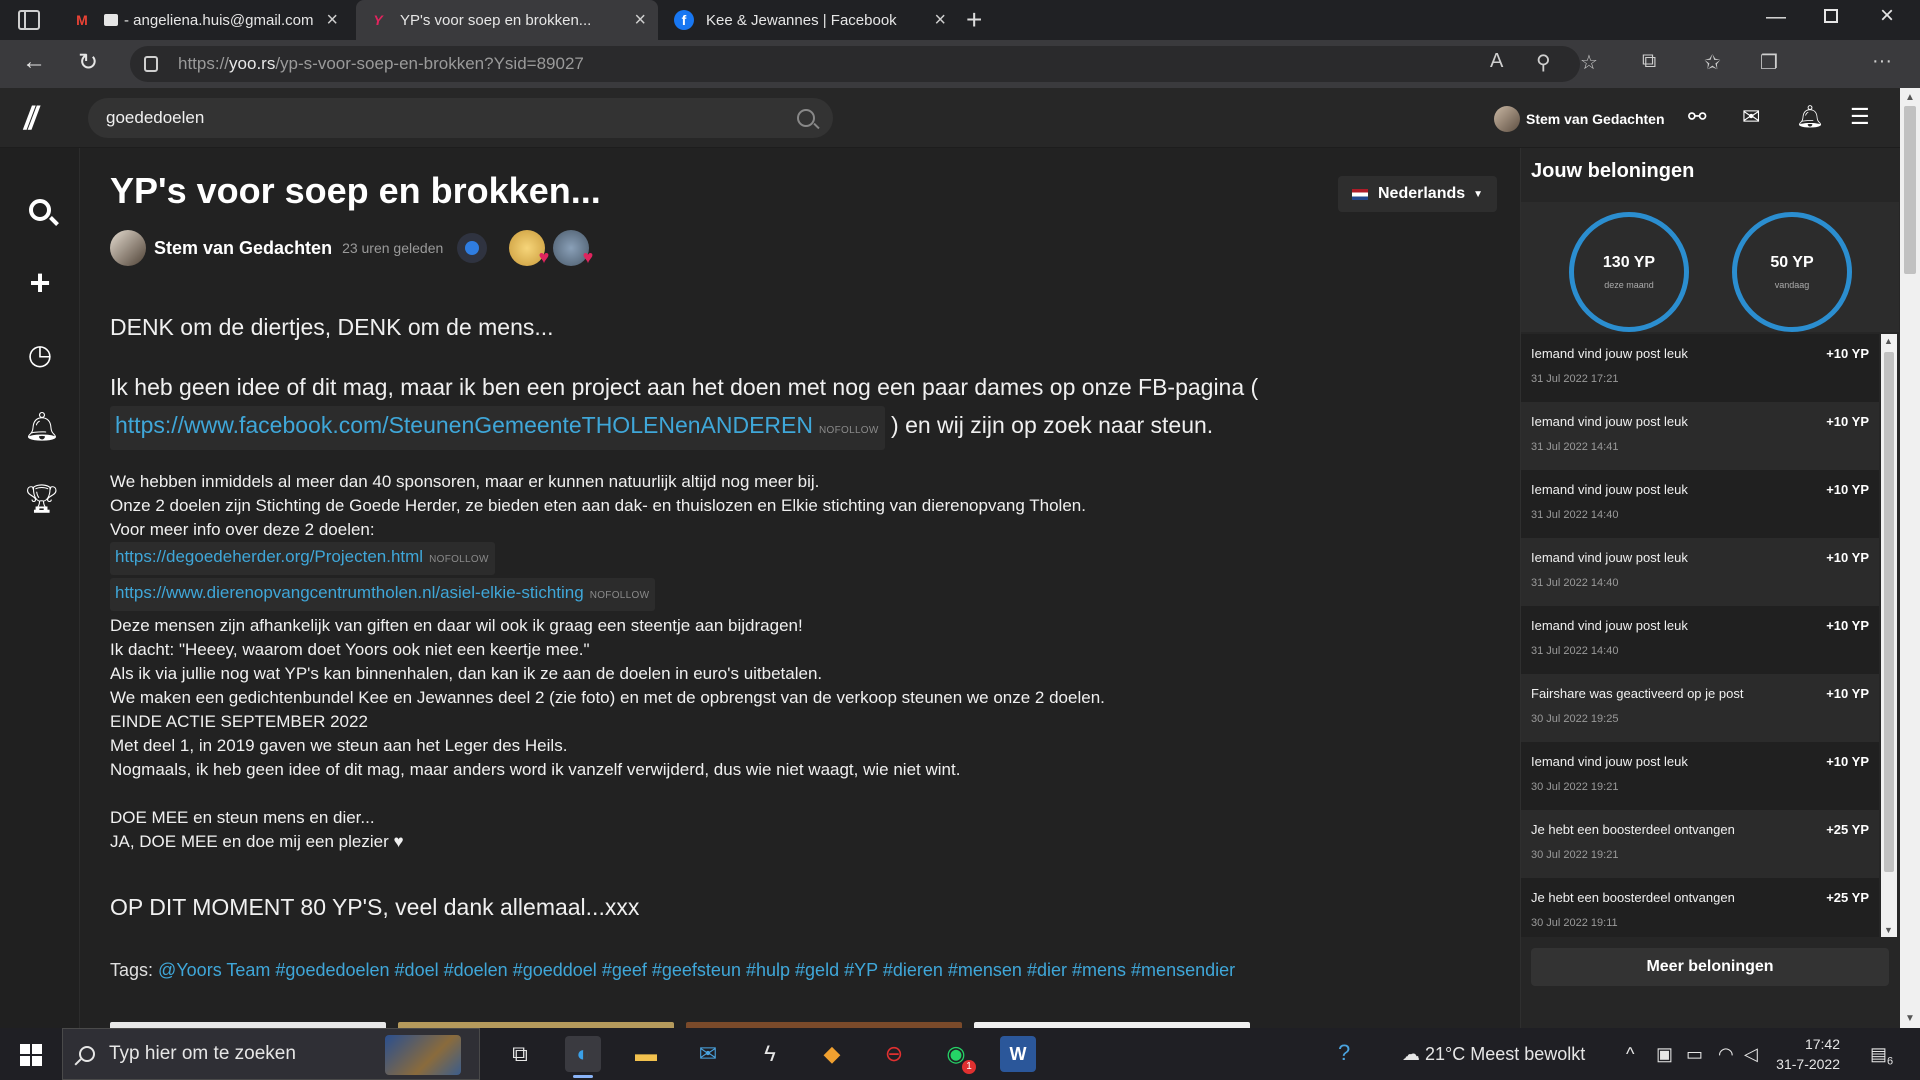 The image size is (1920, 1080). What do you see at coordinates (1344, 1053) in the screenshot?
I see `help-icon: ?` at bounding box center [1344, 1053].